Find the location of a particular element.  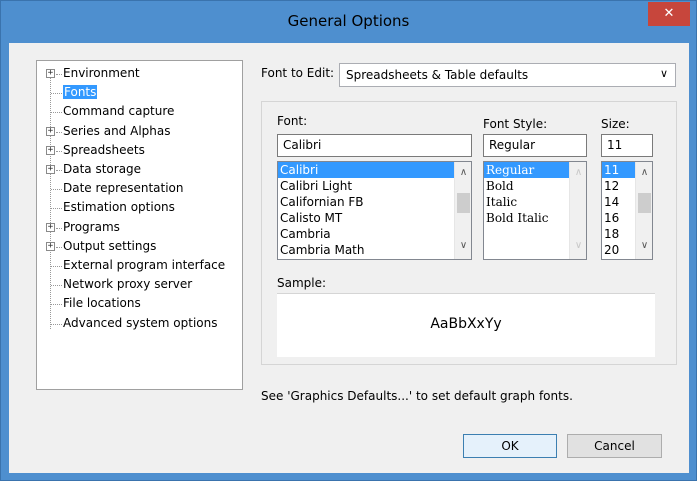

font-style-input: Regular is located at coordinates (535, 145).